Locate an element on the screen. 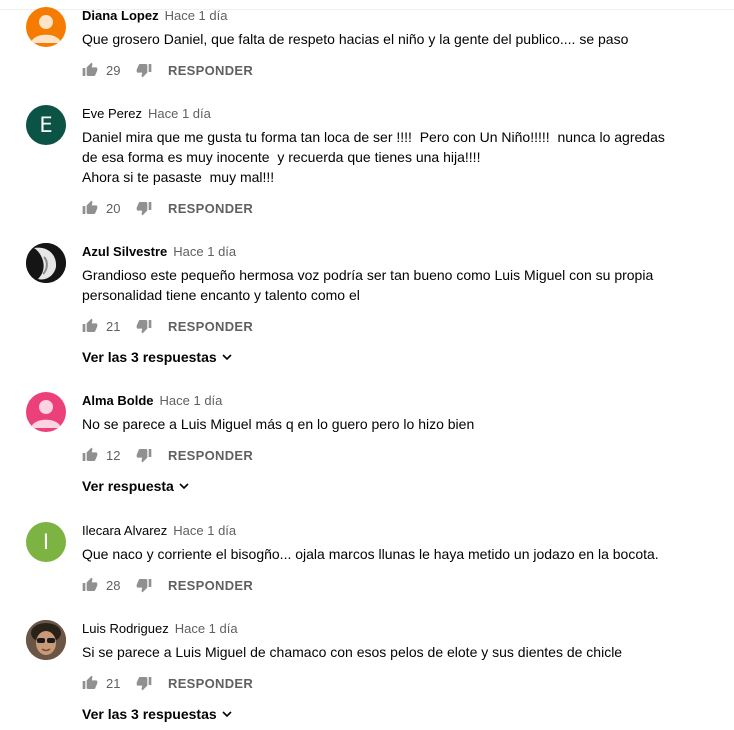 The width and height of the screenshot is (734, 730). like-count: 29 is located at coordinates (113, 70).